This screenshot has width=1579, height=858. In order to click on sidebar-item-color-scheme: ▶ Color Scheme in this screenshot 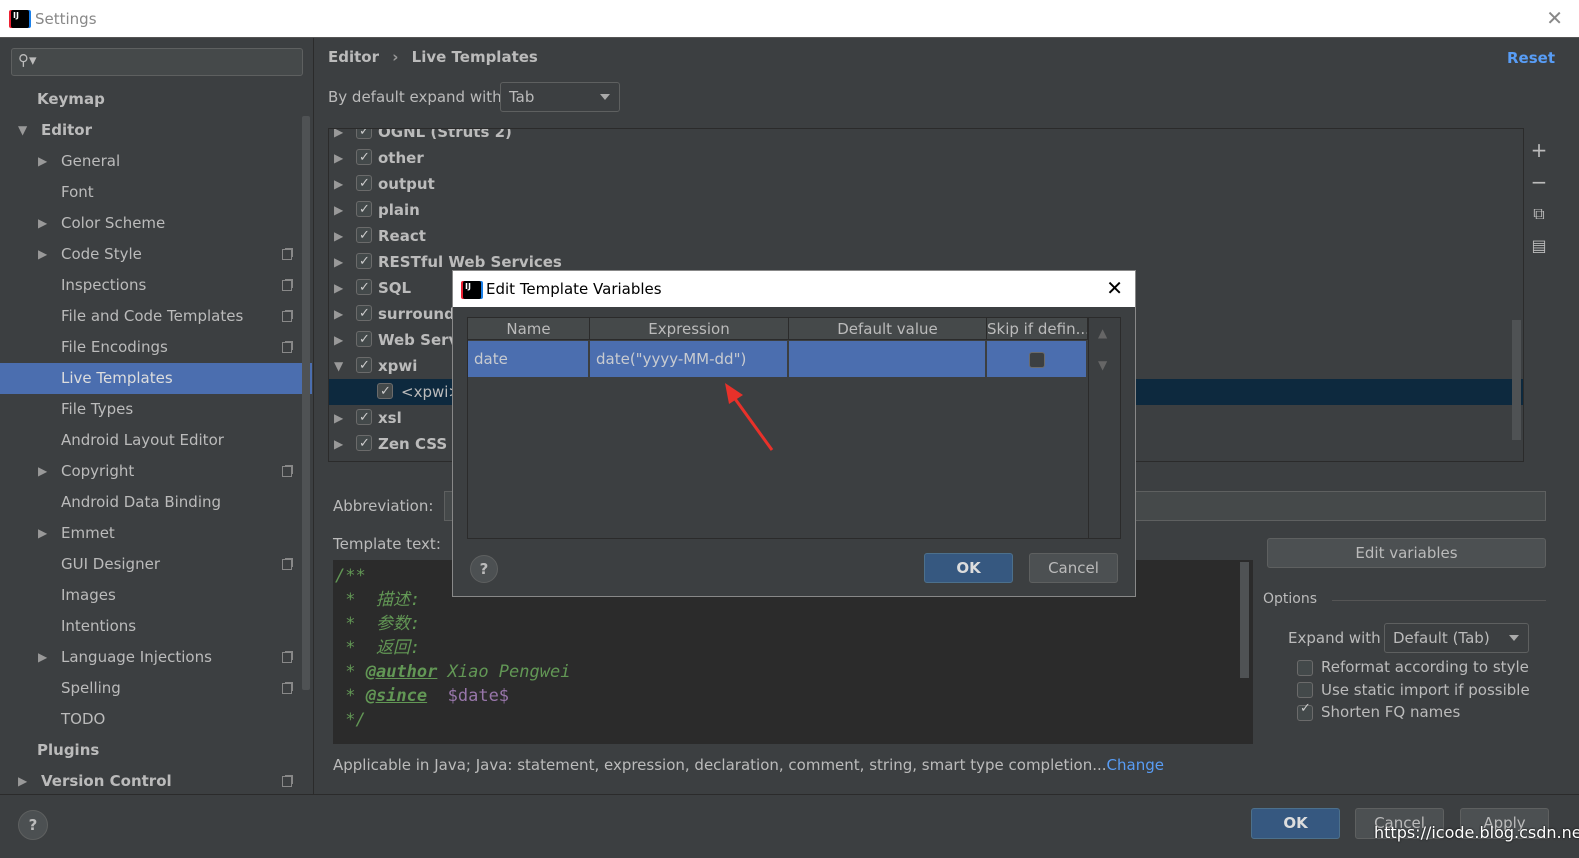, I will do `click(156, 223)`.